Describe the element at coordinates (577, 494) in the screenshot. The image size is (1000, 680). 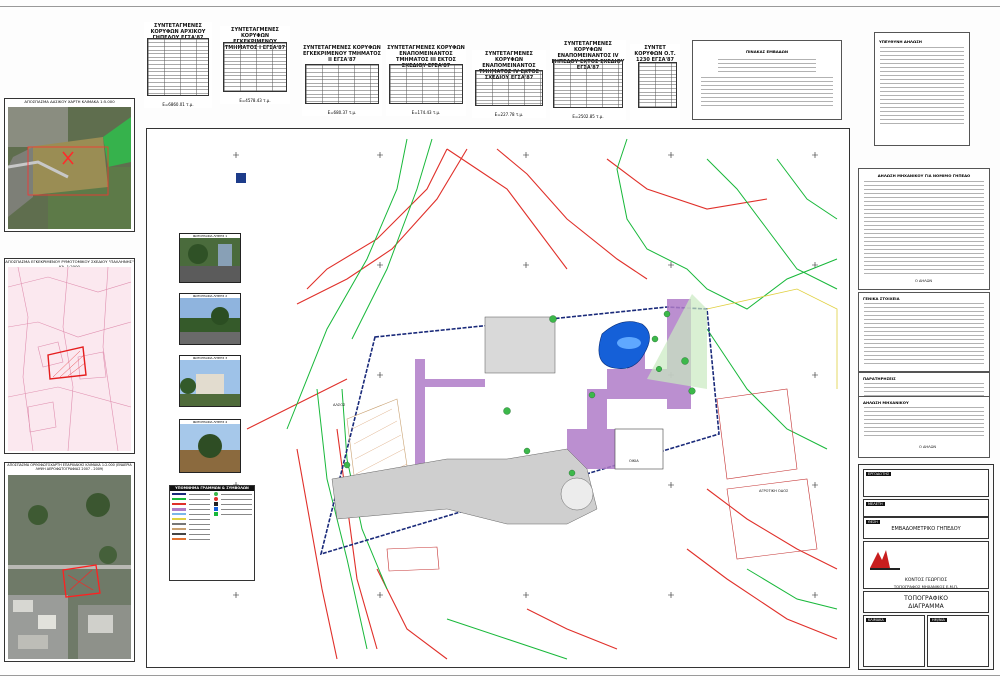
I see `roundabout` at that location.